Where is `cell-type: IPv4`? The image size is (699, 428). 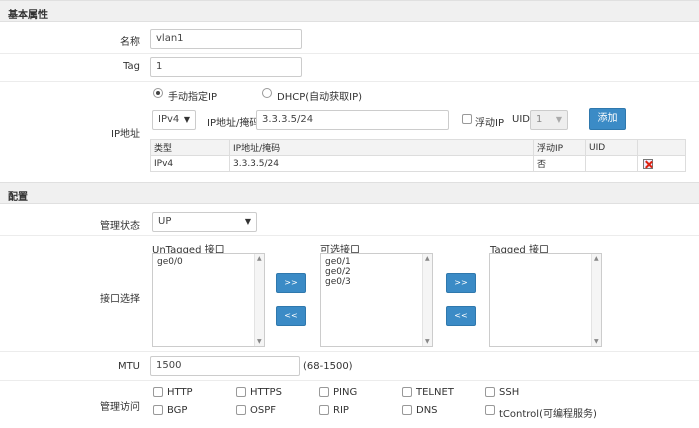
cell-type: IPv4 is located at coordinates (190, 163).